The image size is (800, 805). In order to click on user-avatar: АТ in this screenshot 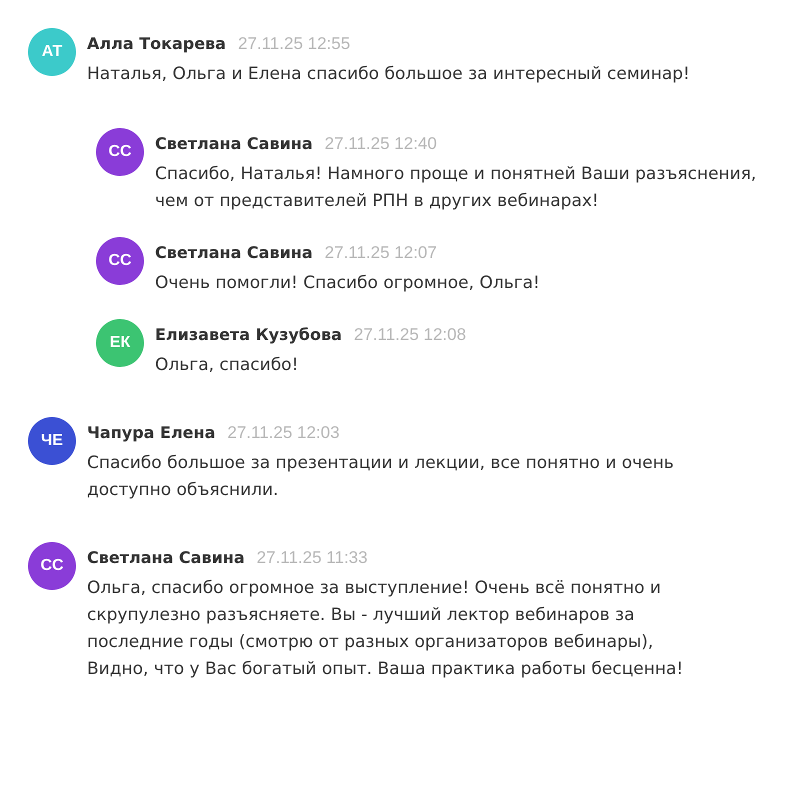, I will do `click(52, 52)`.